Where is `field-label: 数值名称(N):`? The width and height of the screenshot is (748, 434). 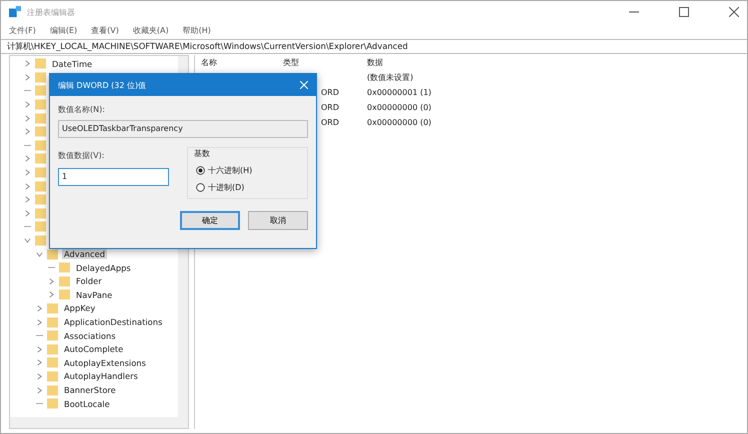 field-label: 数值名称(N): is located at coordinates (82, 109).